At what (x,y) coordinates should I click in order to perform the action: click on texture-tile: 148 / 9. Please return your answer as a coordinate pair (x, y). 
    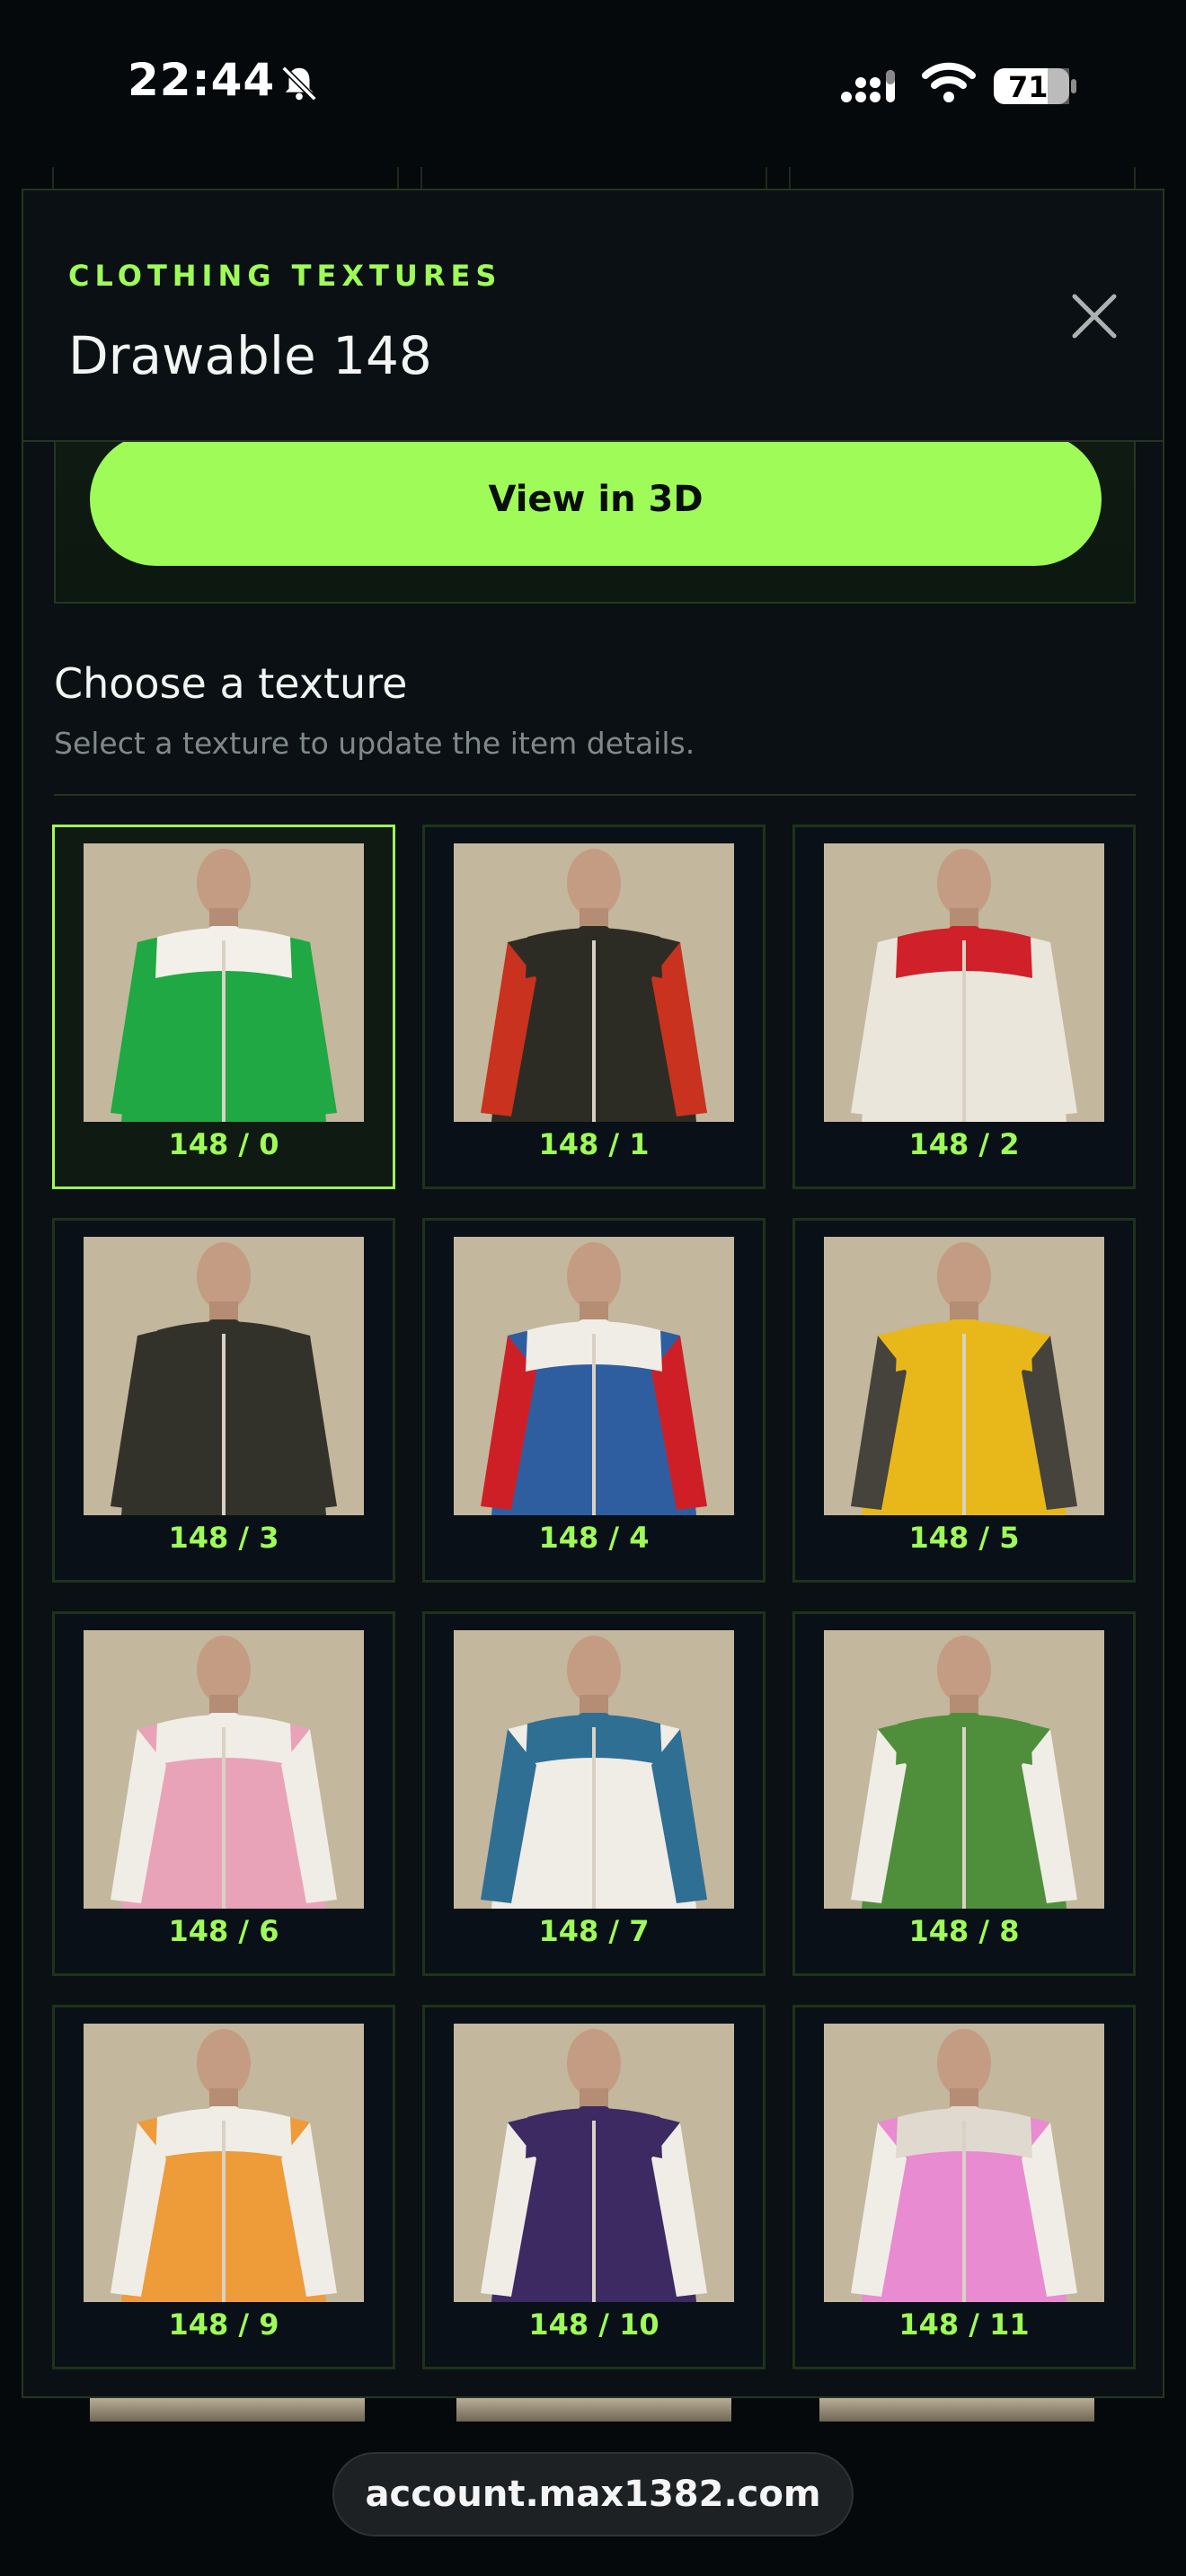
    Looking at the image, I should click on (223, 2187).